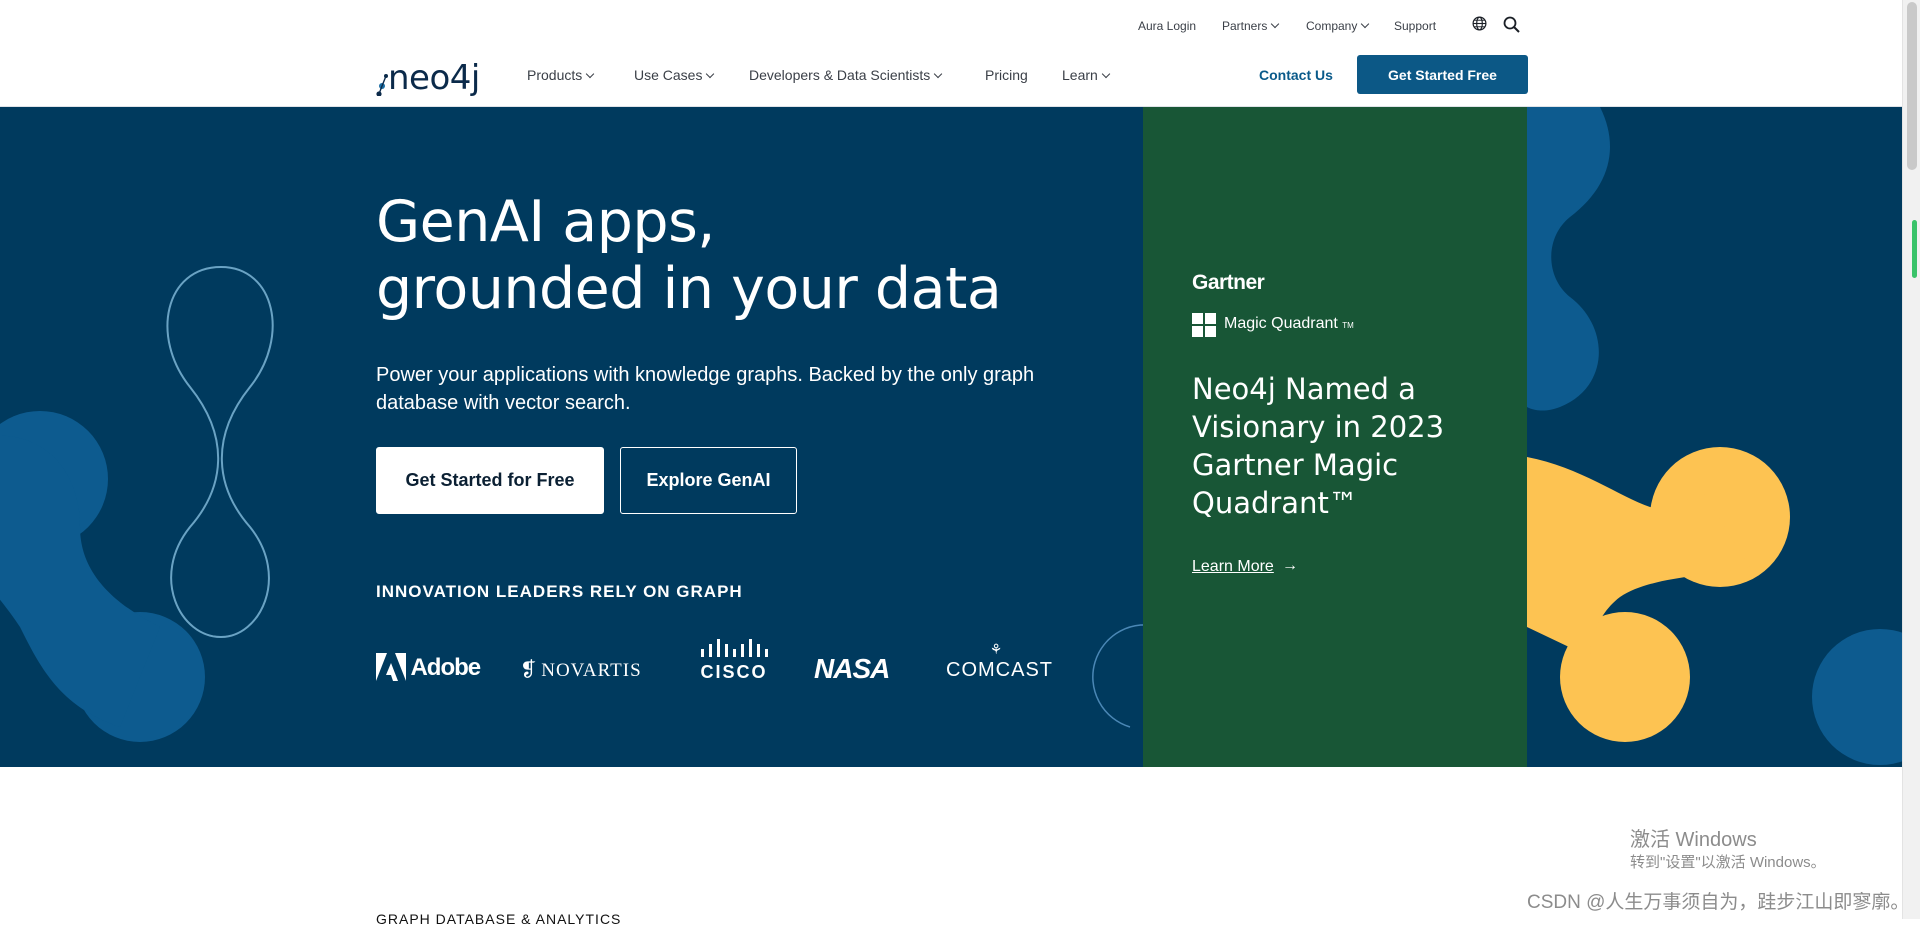 The width and height of the screenshot is (1920, 927). What do you see at coordinates (1281, 323) in the screenshot?
I see `magic-quadrant-text: Magic Quadrant` at bounding box center [1281, 323].